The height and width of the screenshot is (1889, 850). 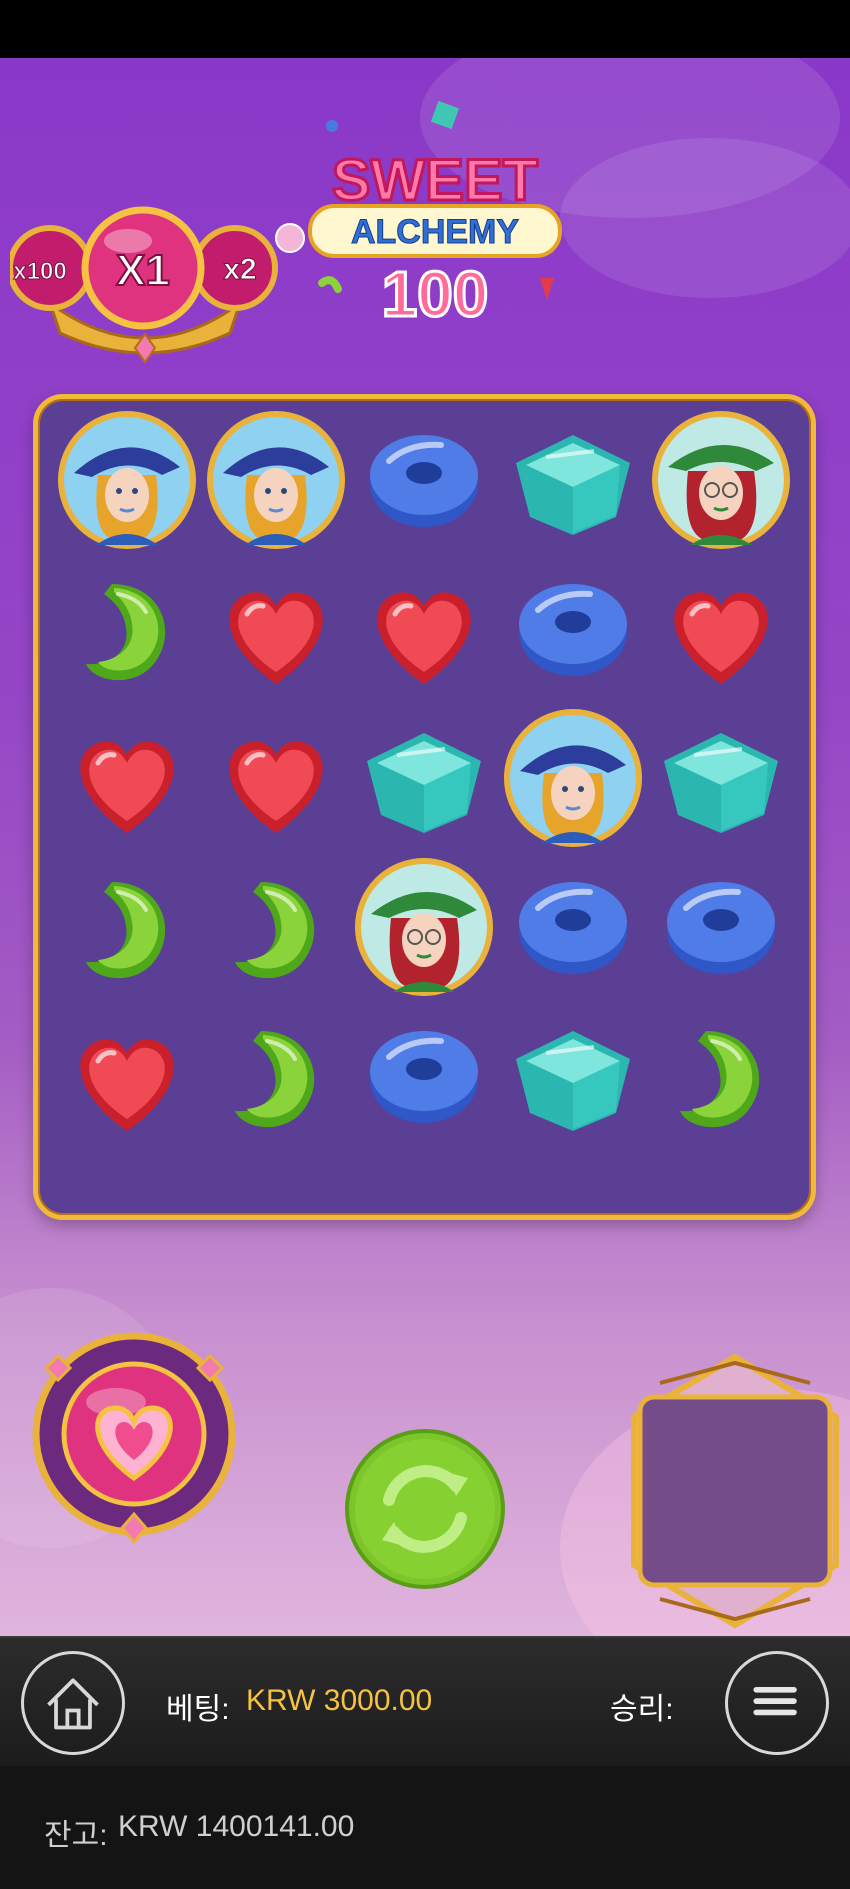 What do you see at coordinates (435, 180) in the screenshot?
I see `logo-word-sweet: SWEET` at bounding box center [435, 180].